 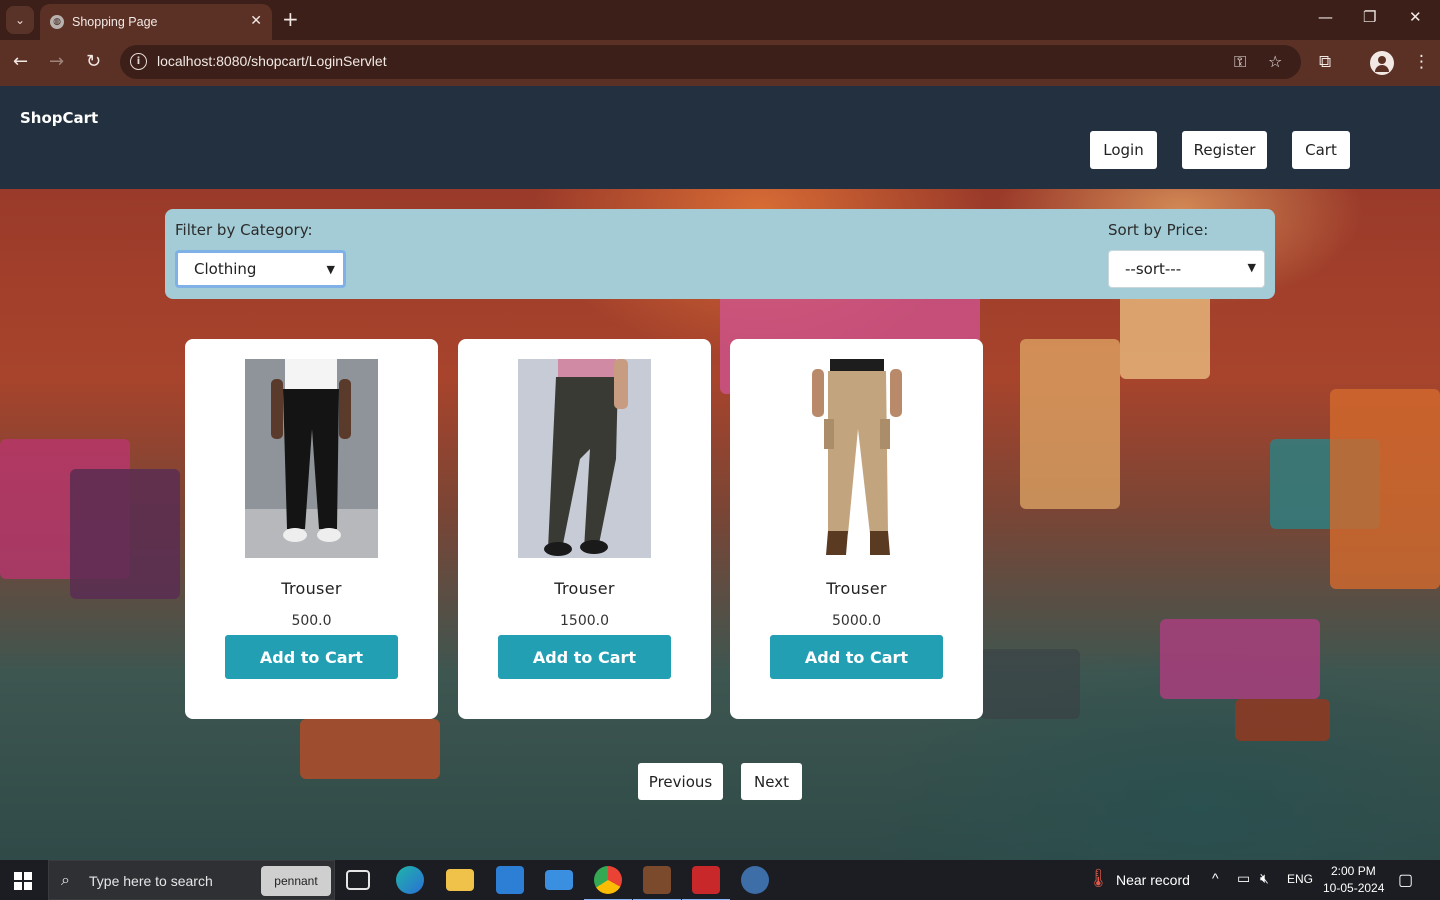 I want to click on clock-time: 2:00 PM, so click(x=1353, y=871).